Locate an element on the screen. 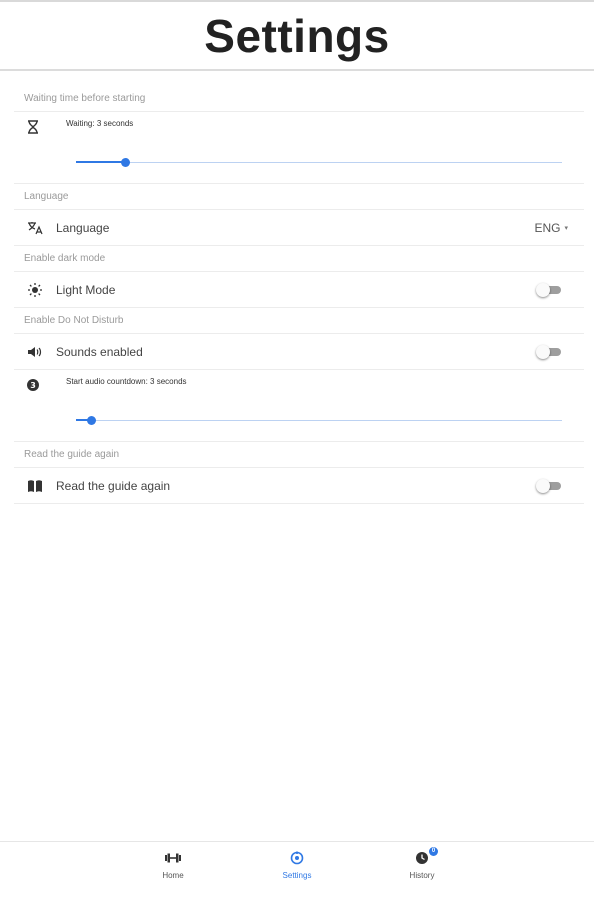 This screenshot has width=594, height=900. svg-text: 3 is located at coordinates (33, 385).